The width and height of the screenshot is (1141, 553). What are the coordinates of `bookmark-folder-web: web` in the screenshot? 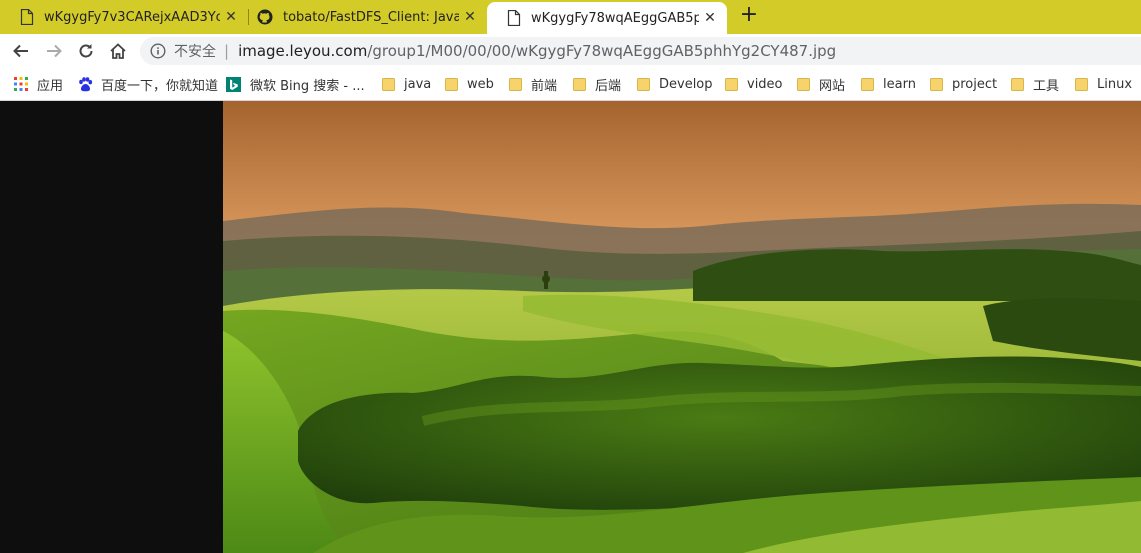 It's located at (469, 84).